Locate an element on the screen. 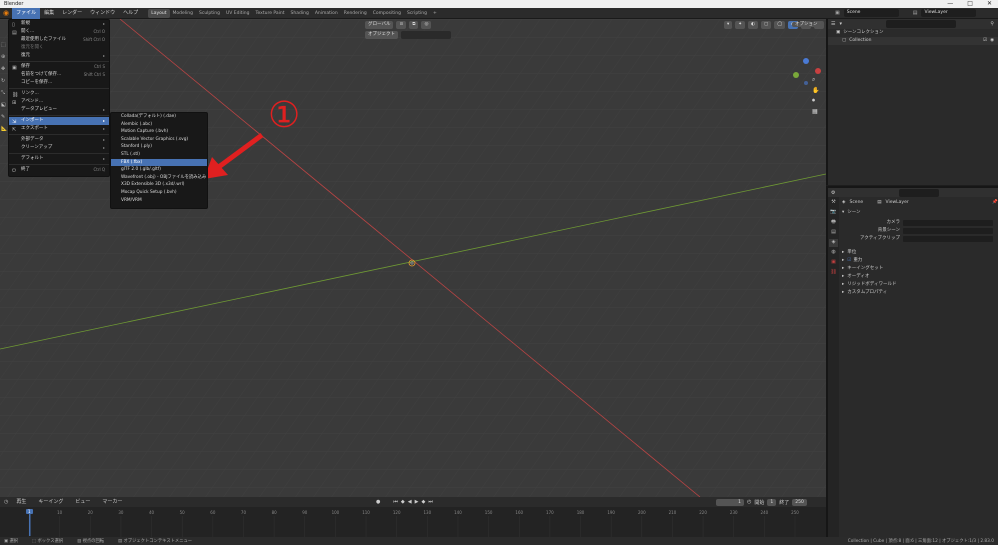 This screenshot has height=545, width=998. world-tab-icon: ◍ is located at coordinates (833, 253).